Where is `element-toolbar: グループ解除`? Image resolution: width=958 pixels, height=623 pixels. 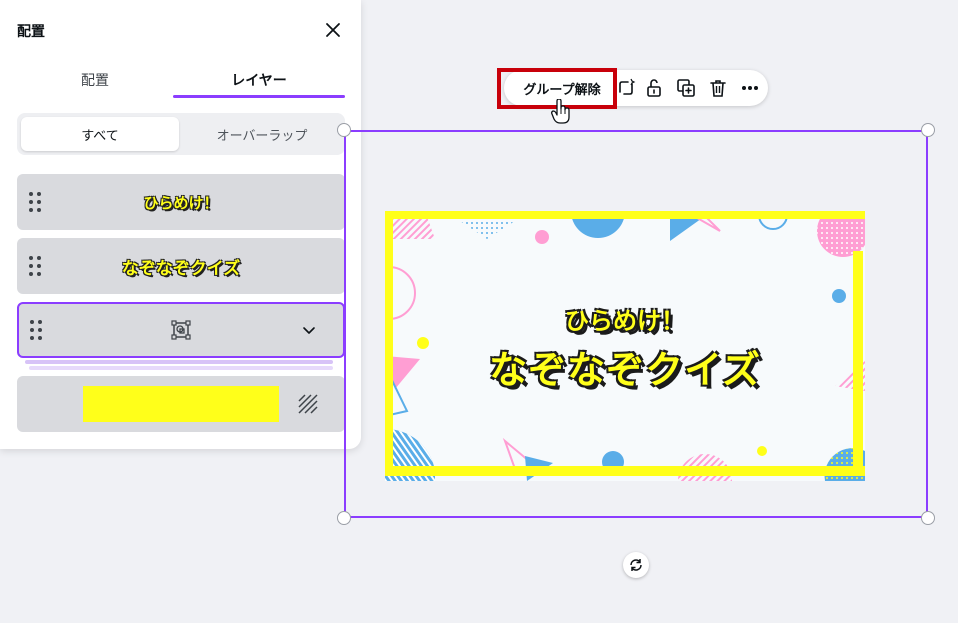
element-toolbar: グループ解除 is located at coordinates (636, 88).